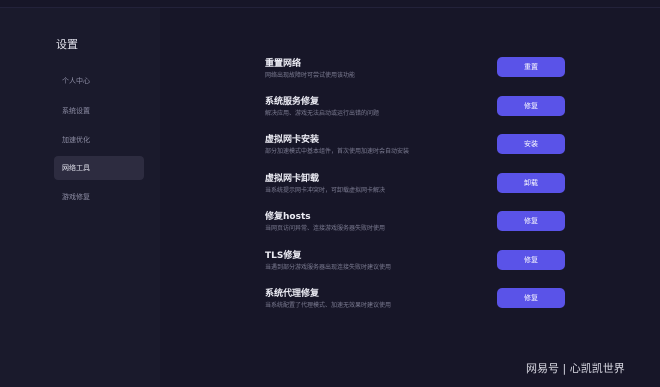 Image resolution: width=660 pixels, height=387 pixels. Describe the element at coordinates (325, 190) in the screenshot. I see `tool-description: 当系统提示网卡冲突时，可卸载虚拟网卡解决` at that location.